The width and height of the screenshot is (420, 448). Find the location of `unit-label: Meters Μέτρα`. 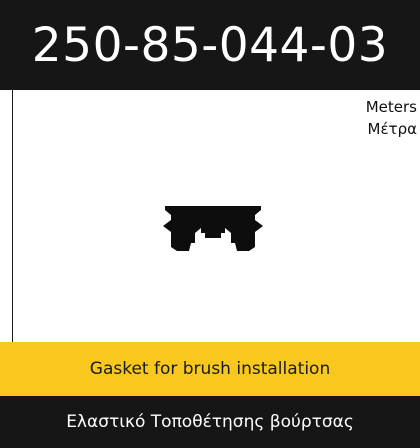

unit-label: Meters Μέτρα is located at coordinates (391, 118).